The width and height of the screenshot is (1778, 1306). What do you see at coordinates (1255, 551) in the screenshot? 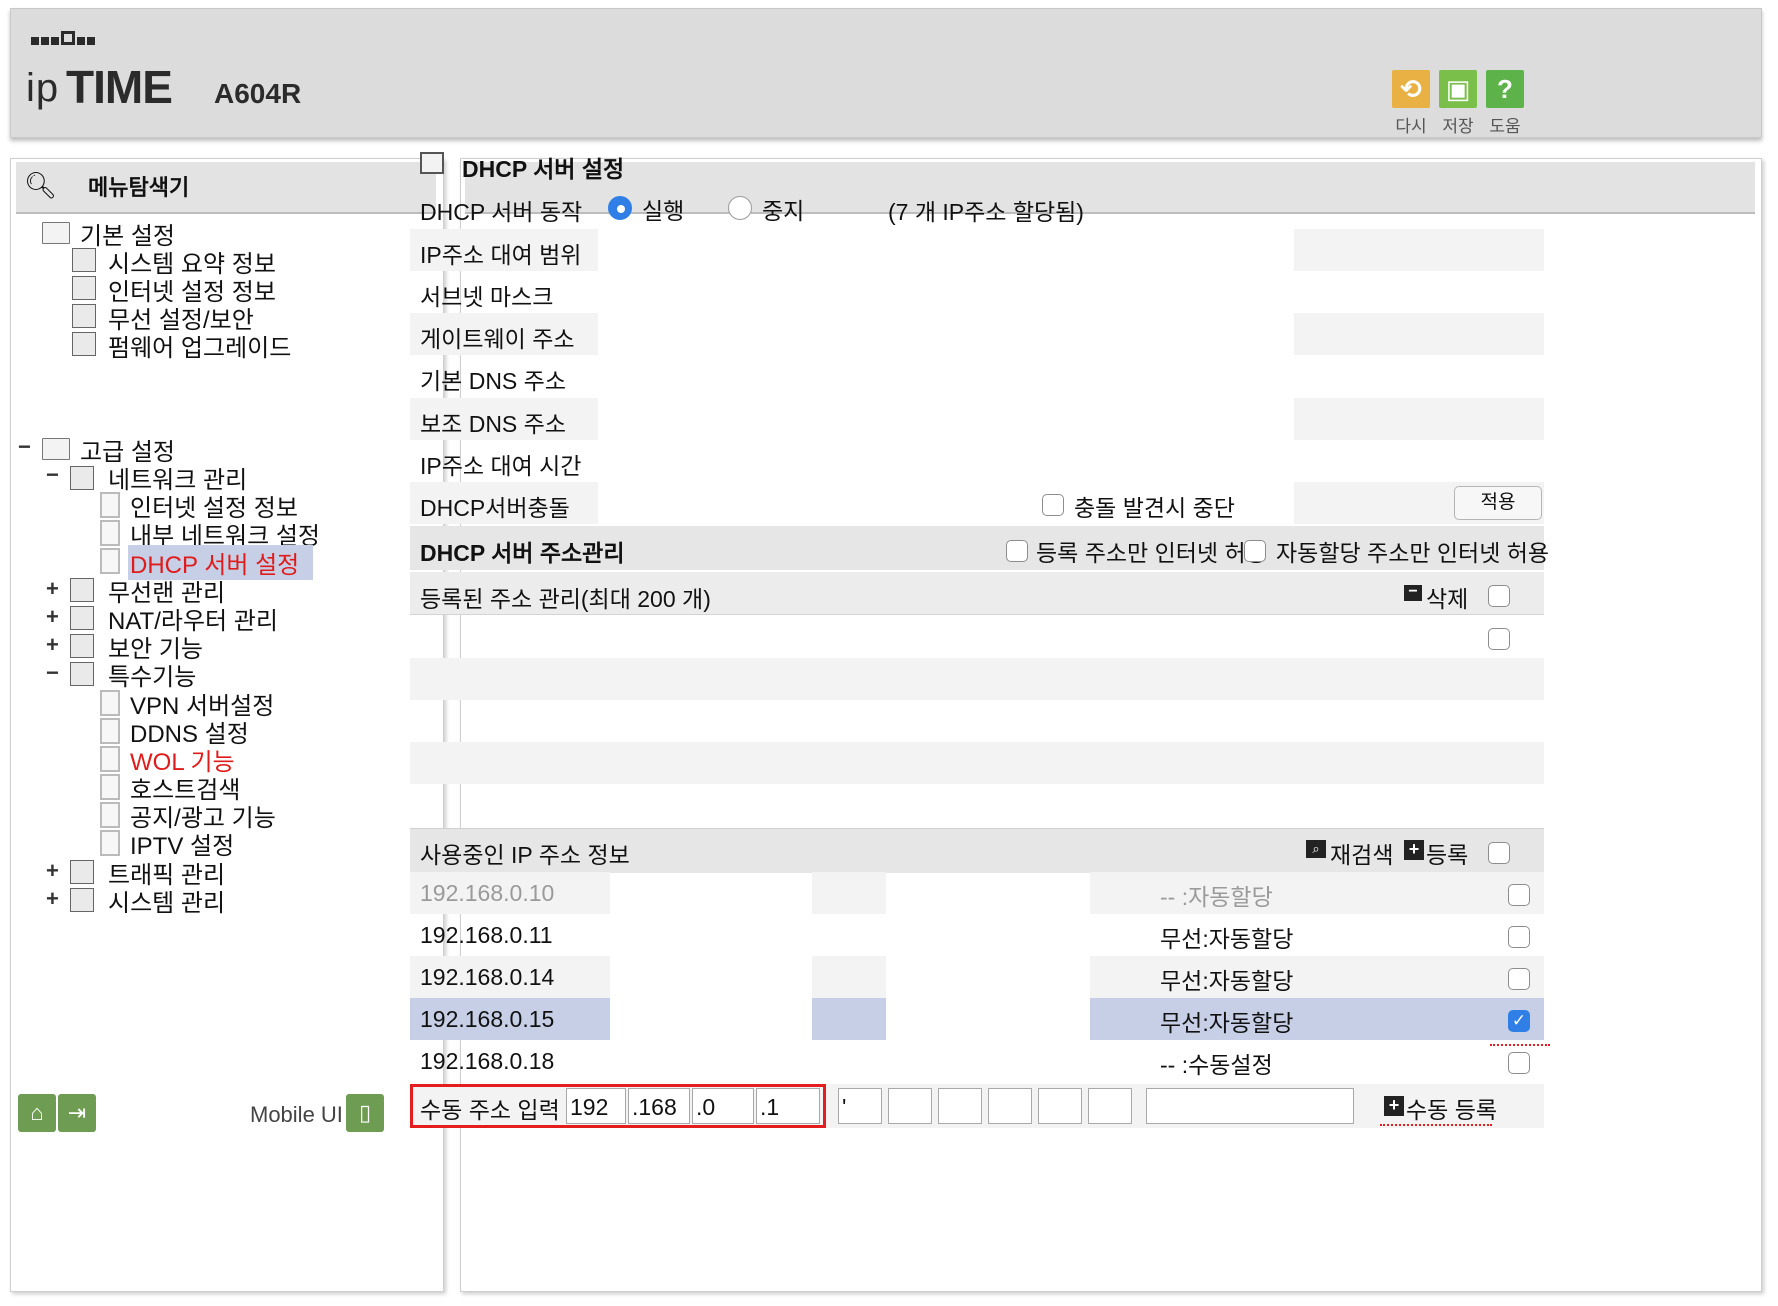
I see `auto-only-checkbox` at bounding box center [1255, 551].